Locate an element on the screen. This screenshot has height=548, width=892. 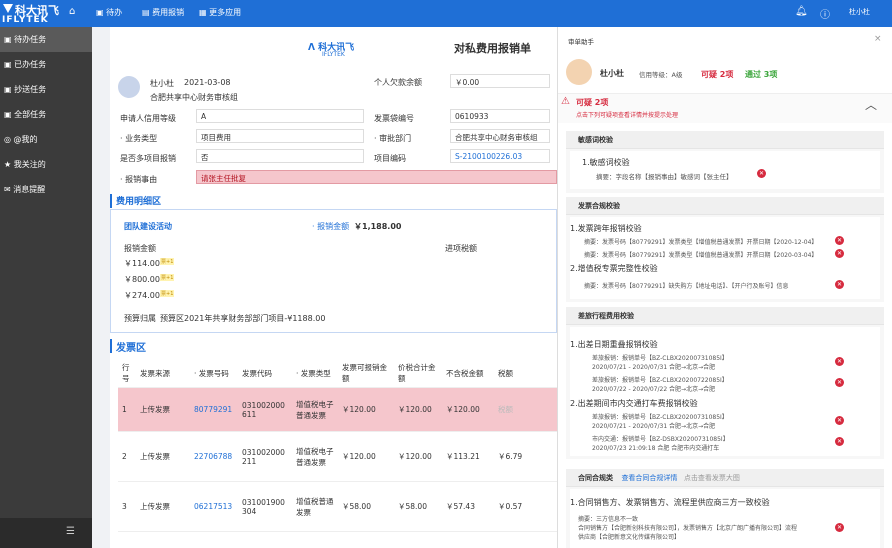
check-item-name: 1.合同销售方、发票销售方、流程里供应商三方一致校验 is located at coordinates (670, 502).